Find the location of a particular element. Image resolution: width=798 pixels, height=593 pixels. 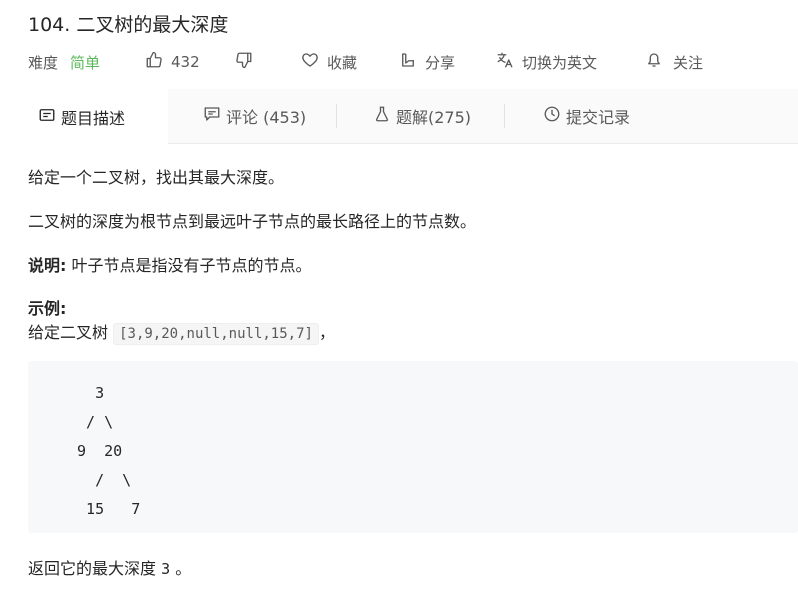

tab-comments-label: 评论 (453) is located at coordinates (266, 117).